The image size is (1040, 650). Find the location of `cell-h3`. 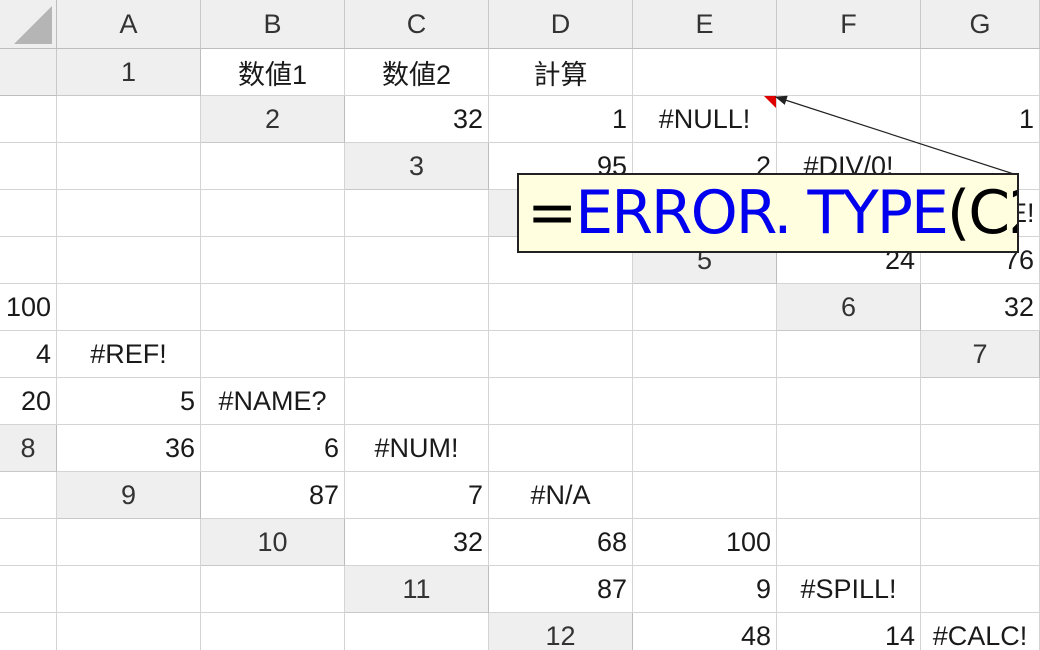

cell-h3 is located at coordinates (417, 213).